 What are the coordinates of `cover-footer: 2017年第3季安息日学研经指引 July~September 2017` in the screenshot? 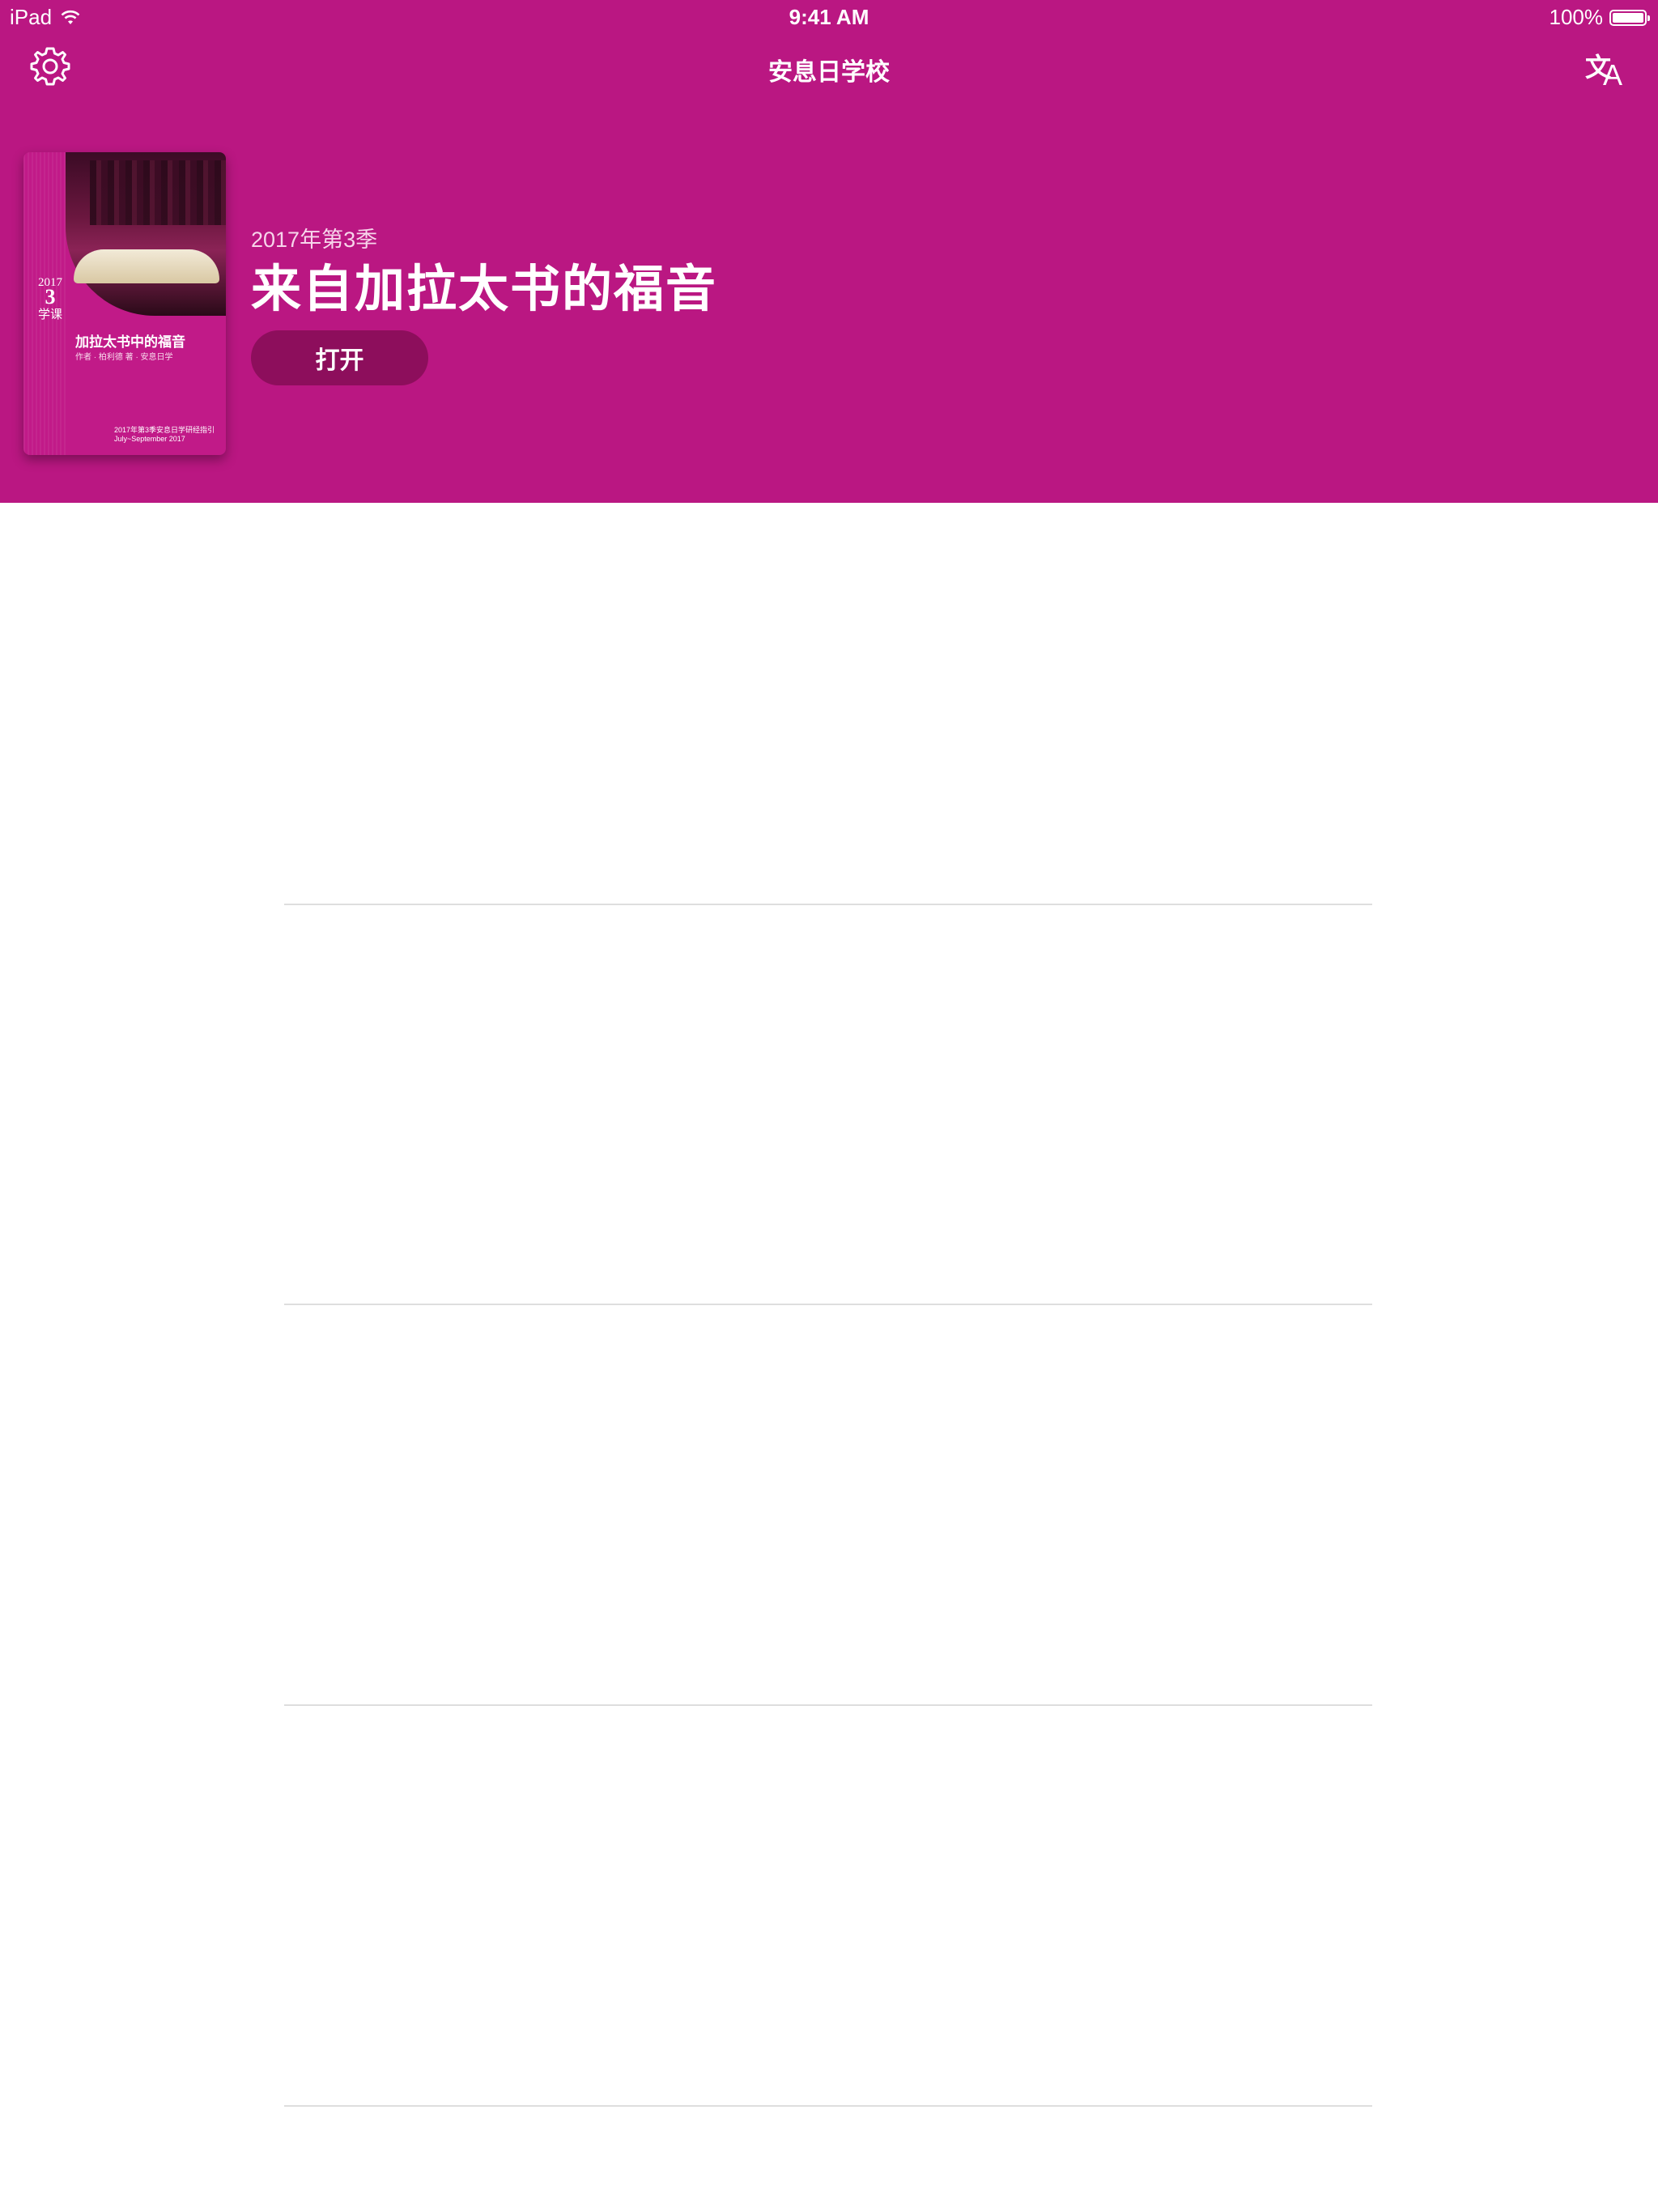 It's located at (164, 434).